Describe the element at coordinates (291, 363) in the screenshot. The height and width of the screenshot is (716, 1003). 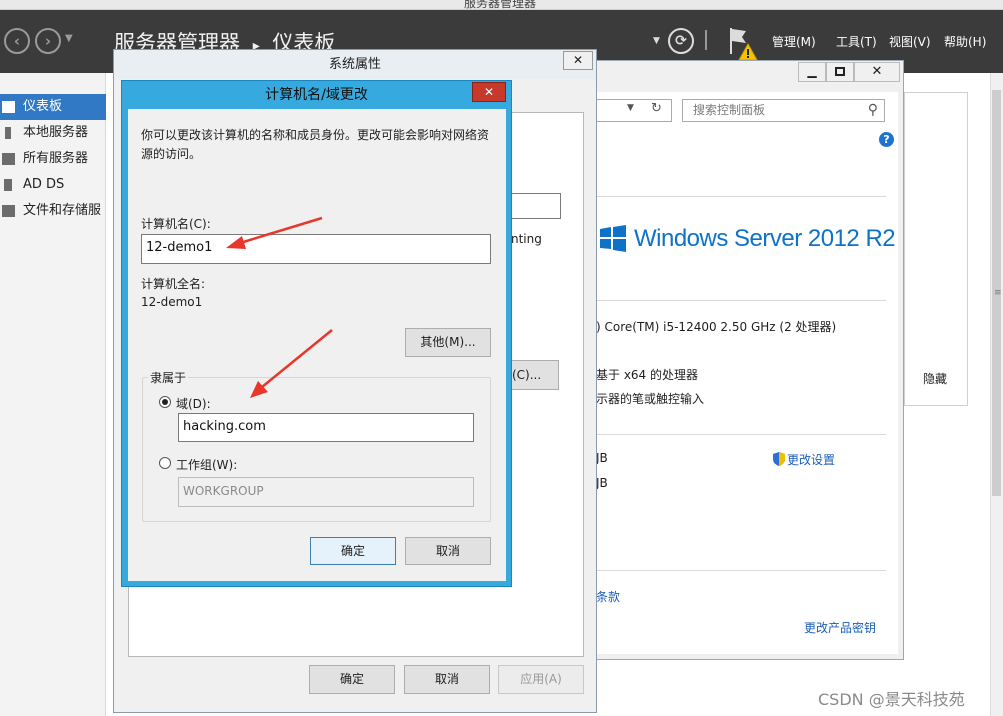
I see `arrow-to-domain` at that location.